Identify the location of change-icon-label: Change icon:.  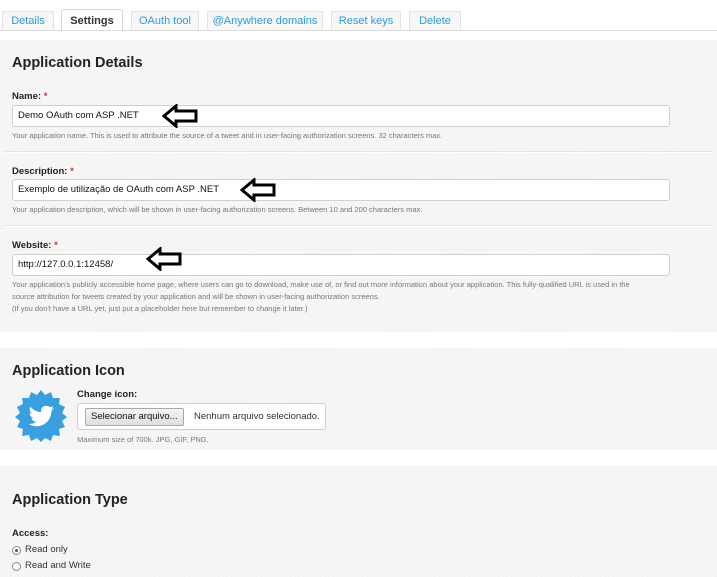
(107, 394).